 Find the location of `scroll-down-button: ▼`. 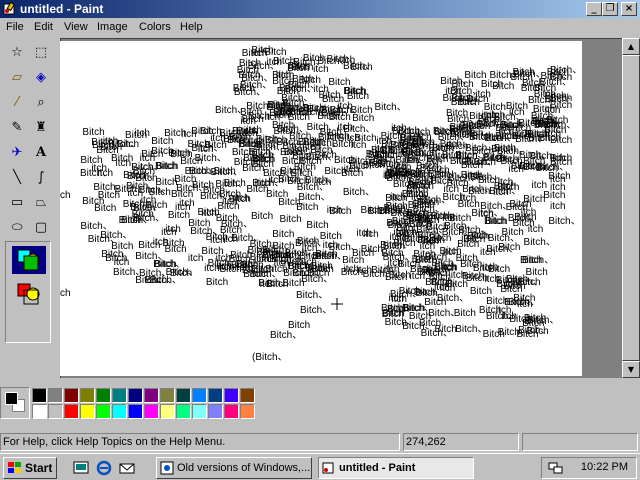

scroll-down-button: ▼ is located at coordinates (631, 369).